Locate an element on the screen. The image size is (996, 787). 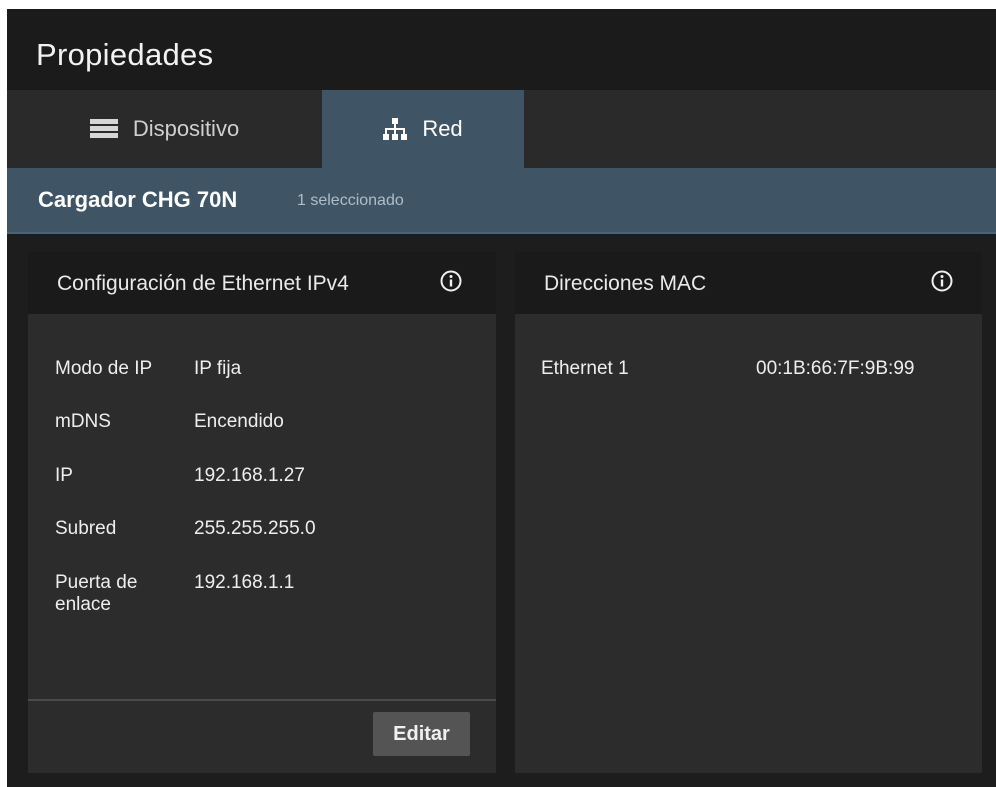
window-title: Propiedades is located at coordinates (125, 54).